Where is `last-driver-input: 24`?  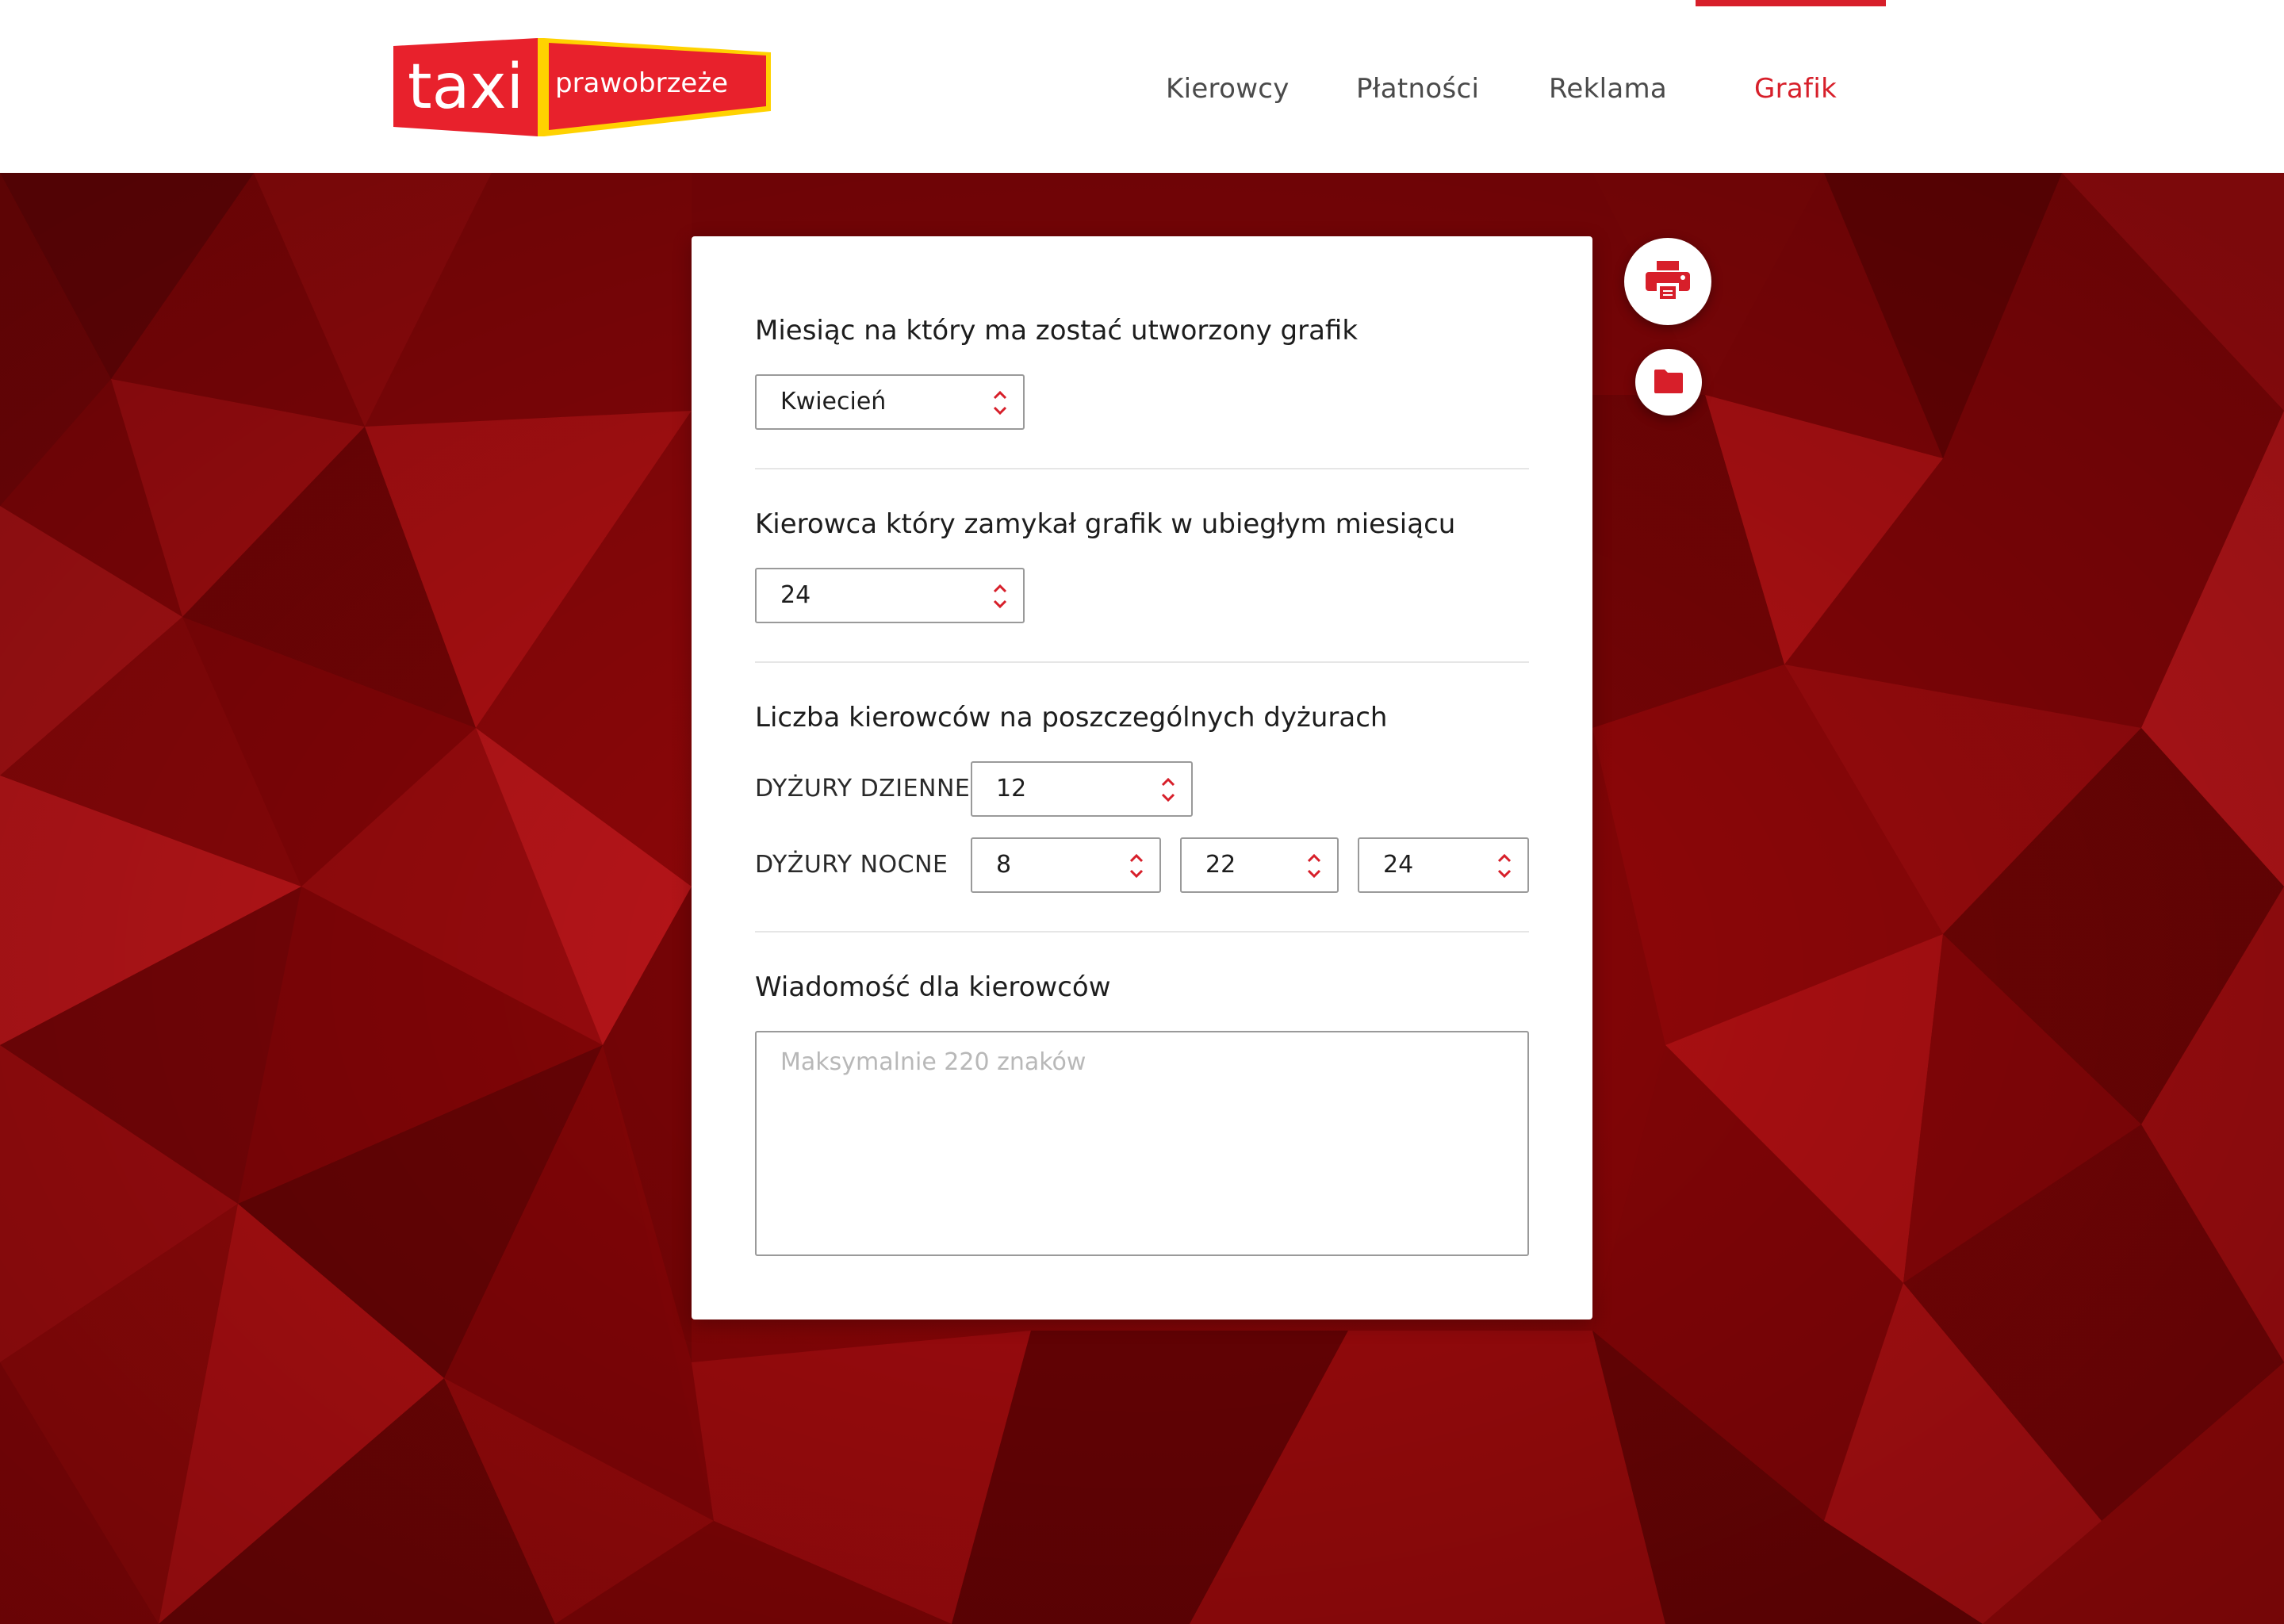
last-driver-input: 24 is located at coordinates (890, 595).